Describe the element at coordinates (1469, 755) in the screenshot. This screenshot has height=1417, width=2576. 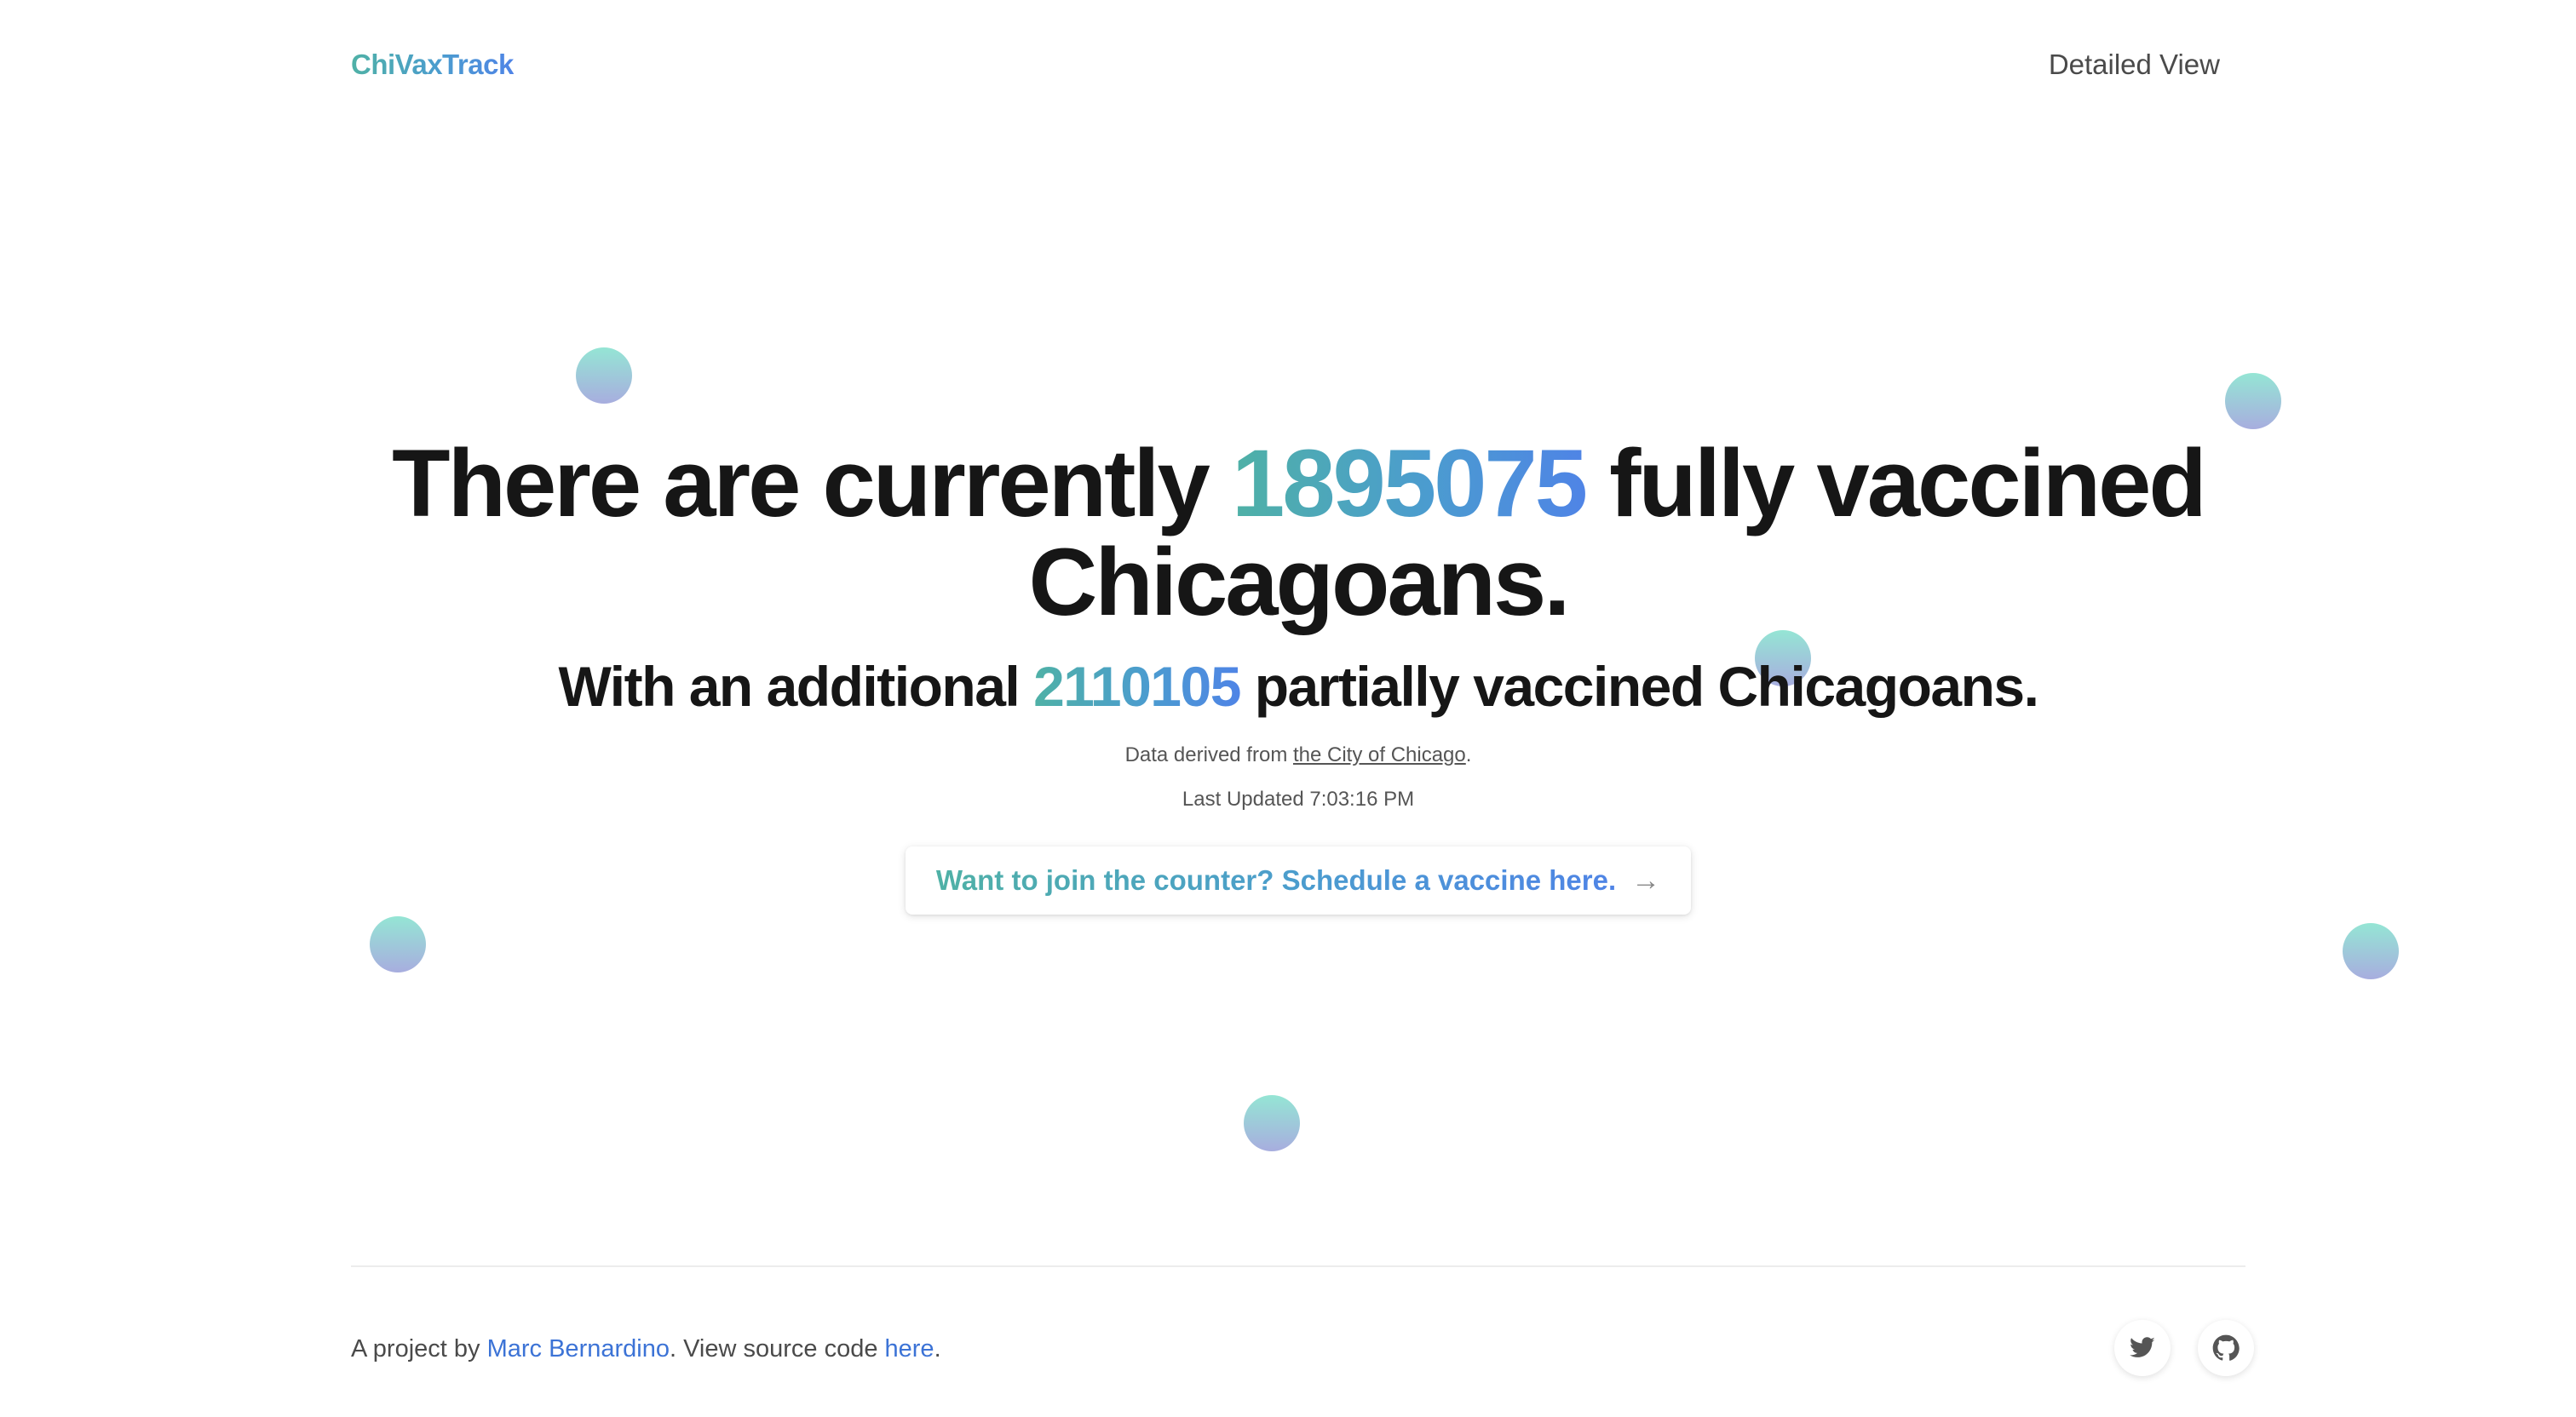
I see `source-suffix: .` at that location.